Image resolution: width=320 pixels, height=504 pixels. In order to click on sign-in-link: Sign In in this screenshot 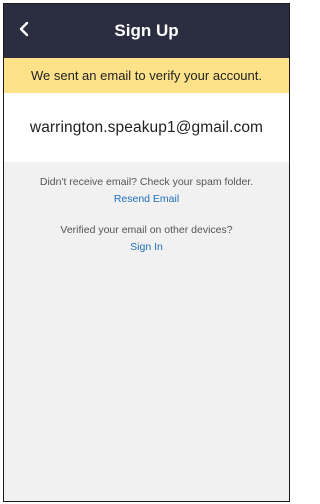, I will do `click(146, 247)`.